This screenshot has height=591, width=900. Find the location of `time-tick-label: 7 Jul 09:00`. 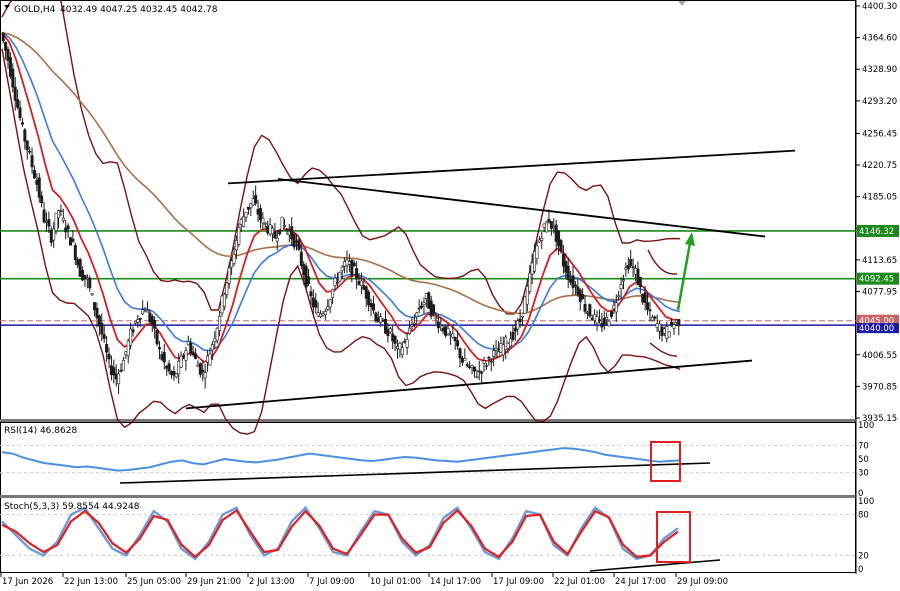

time-tick-label: 7 Jul 09:00 is located at coordinates (332, 582).